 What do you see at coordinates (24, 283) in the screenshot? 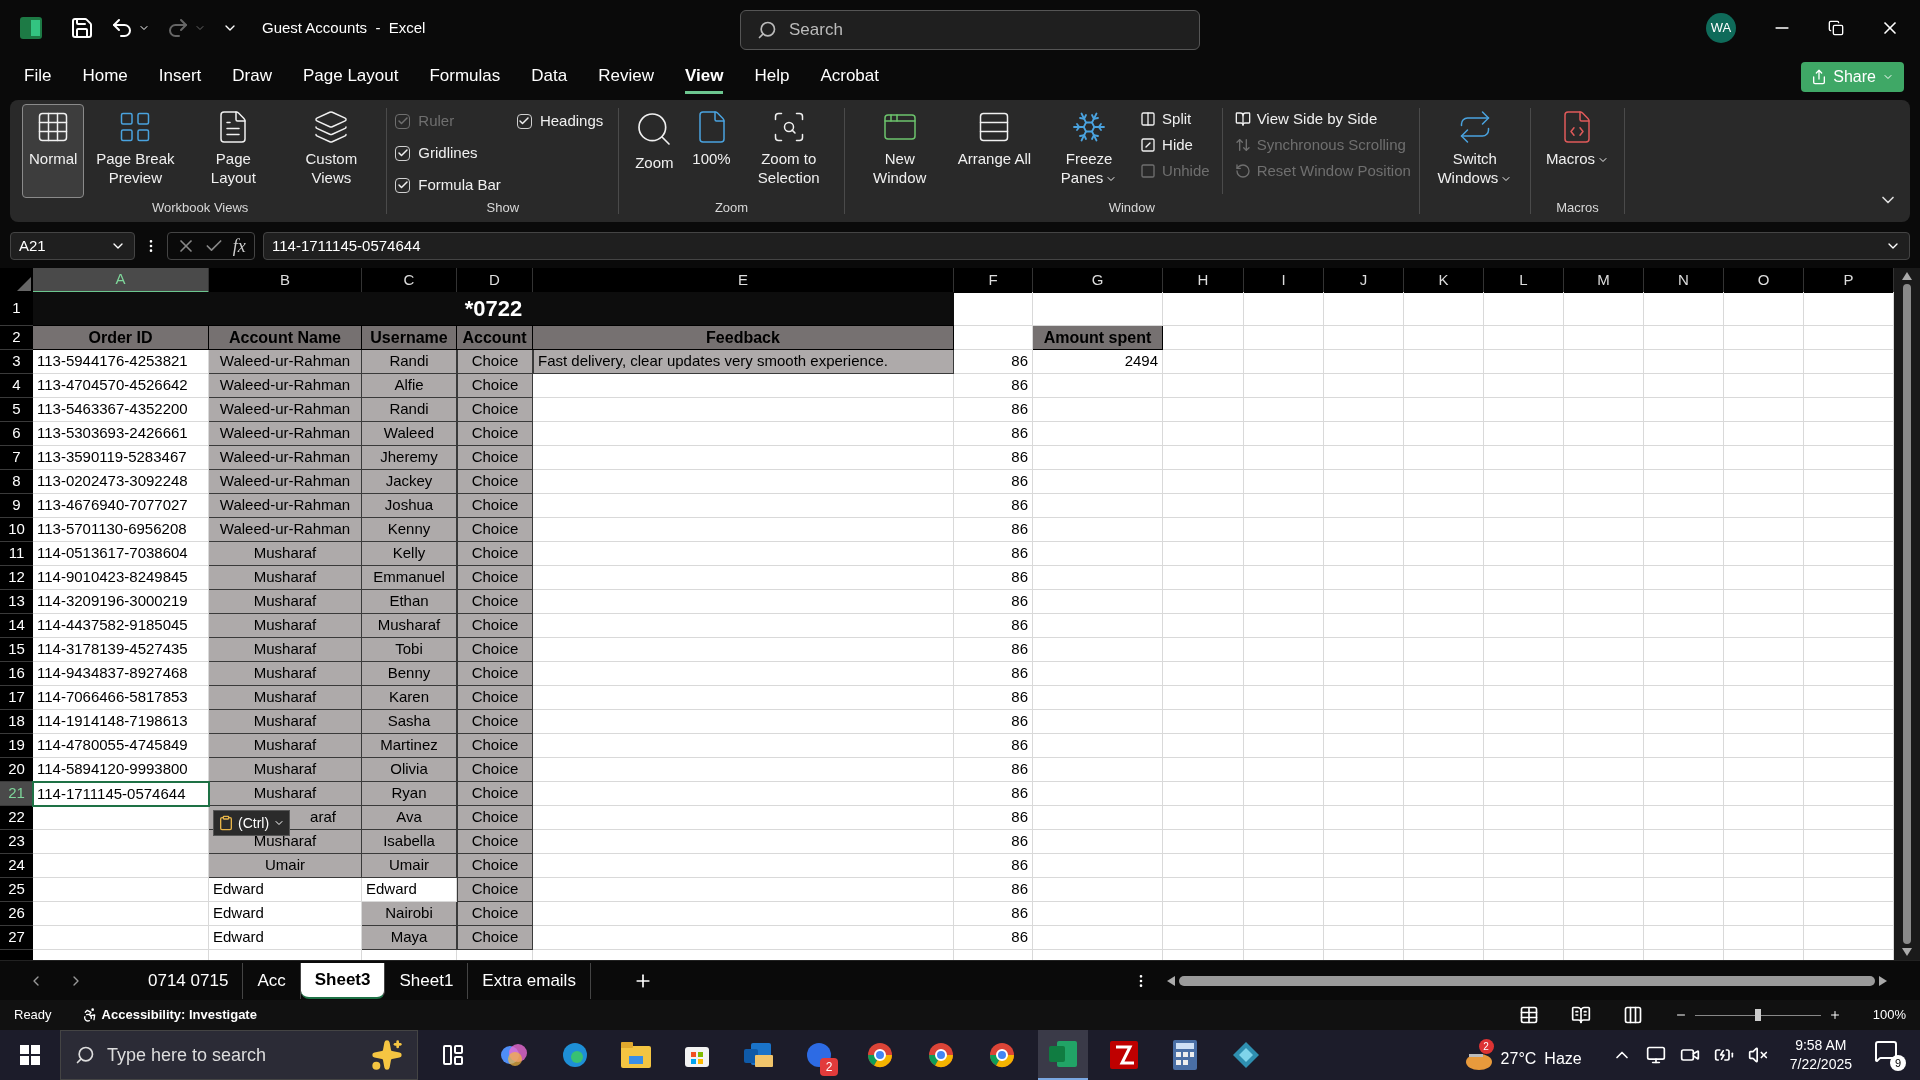
I see `select-all-icon` at bounding box center [24, 283].